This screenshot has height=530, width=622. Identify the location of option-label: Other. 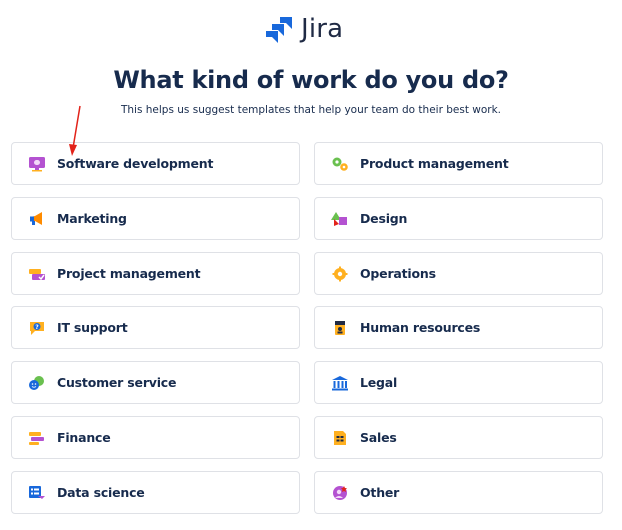
(380, 492).